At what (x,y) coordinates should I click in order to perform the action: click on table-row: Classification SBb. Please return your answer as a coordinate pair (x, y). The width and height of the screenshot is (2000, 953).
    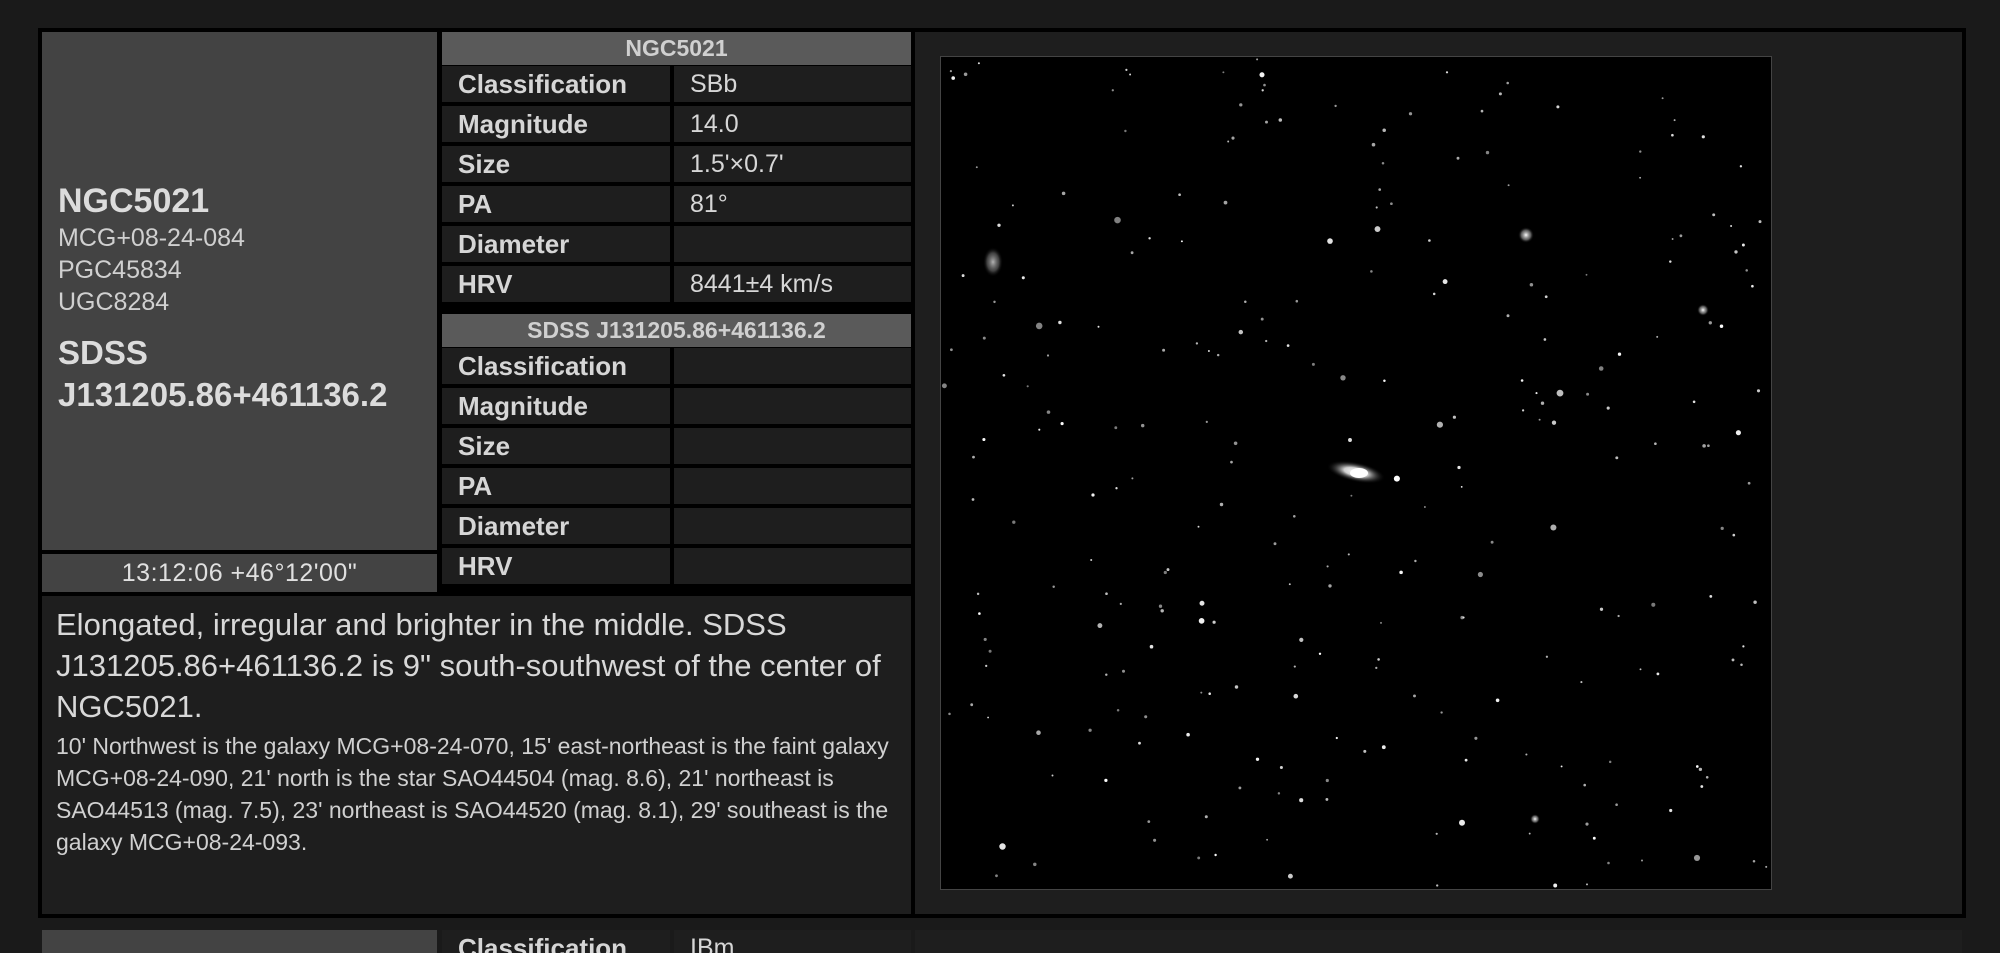
    Looking at the image, I should click on (676, 84).